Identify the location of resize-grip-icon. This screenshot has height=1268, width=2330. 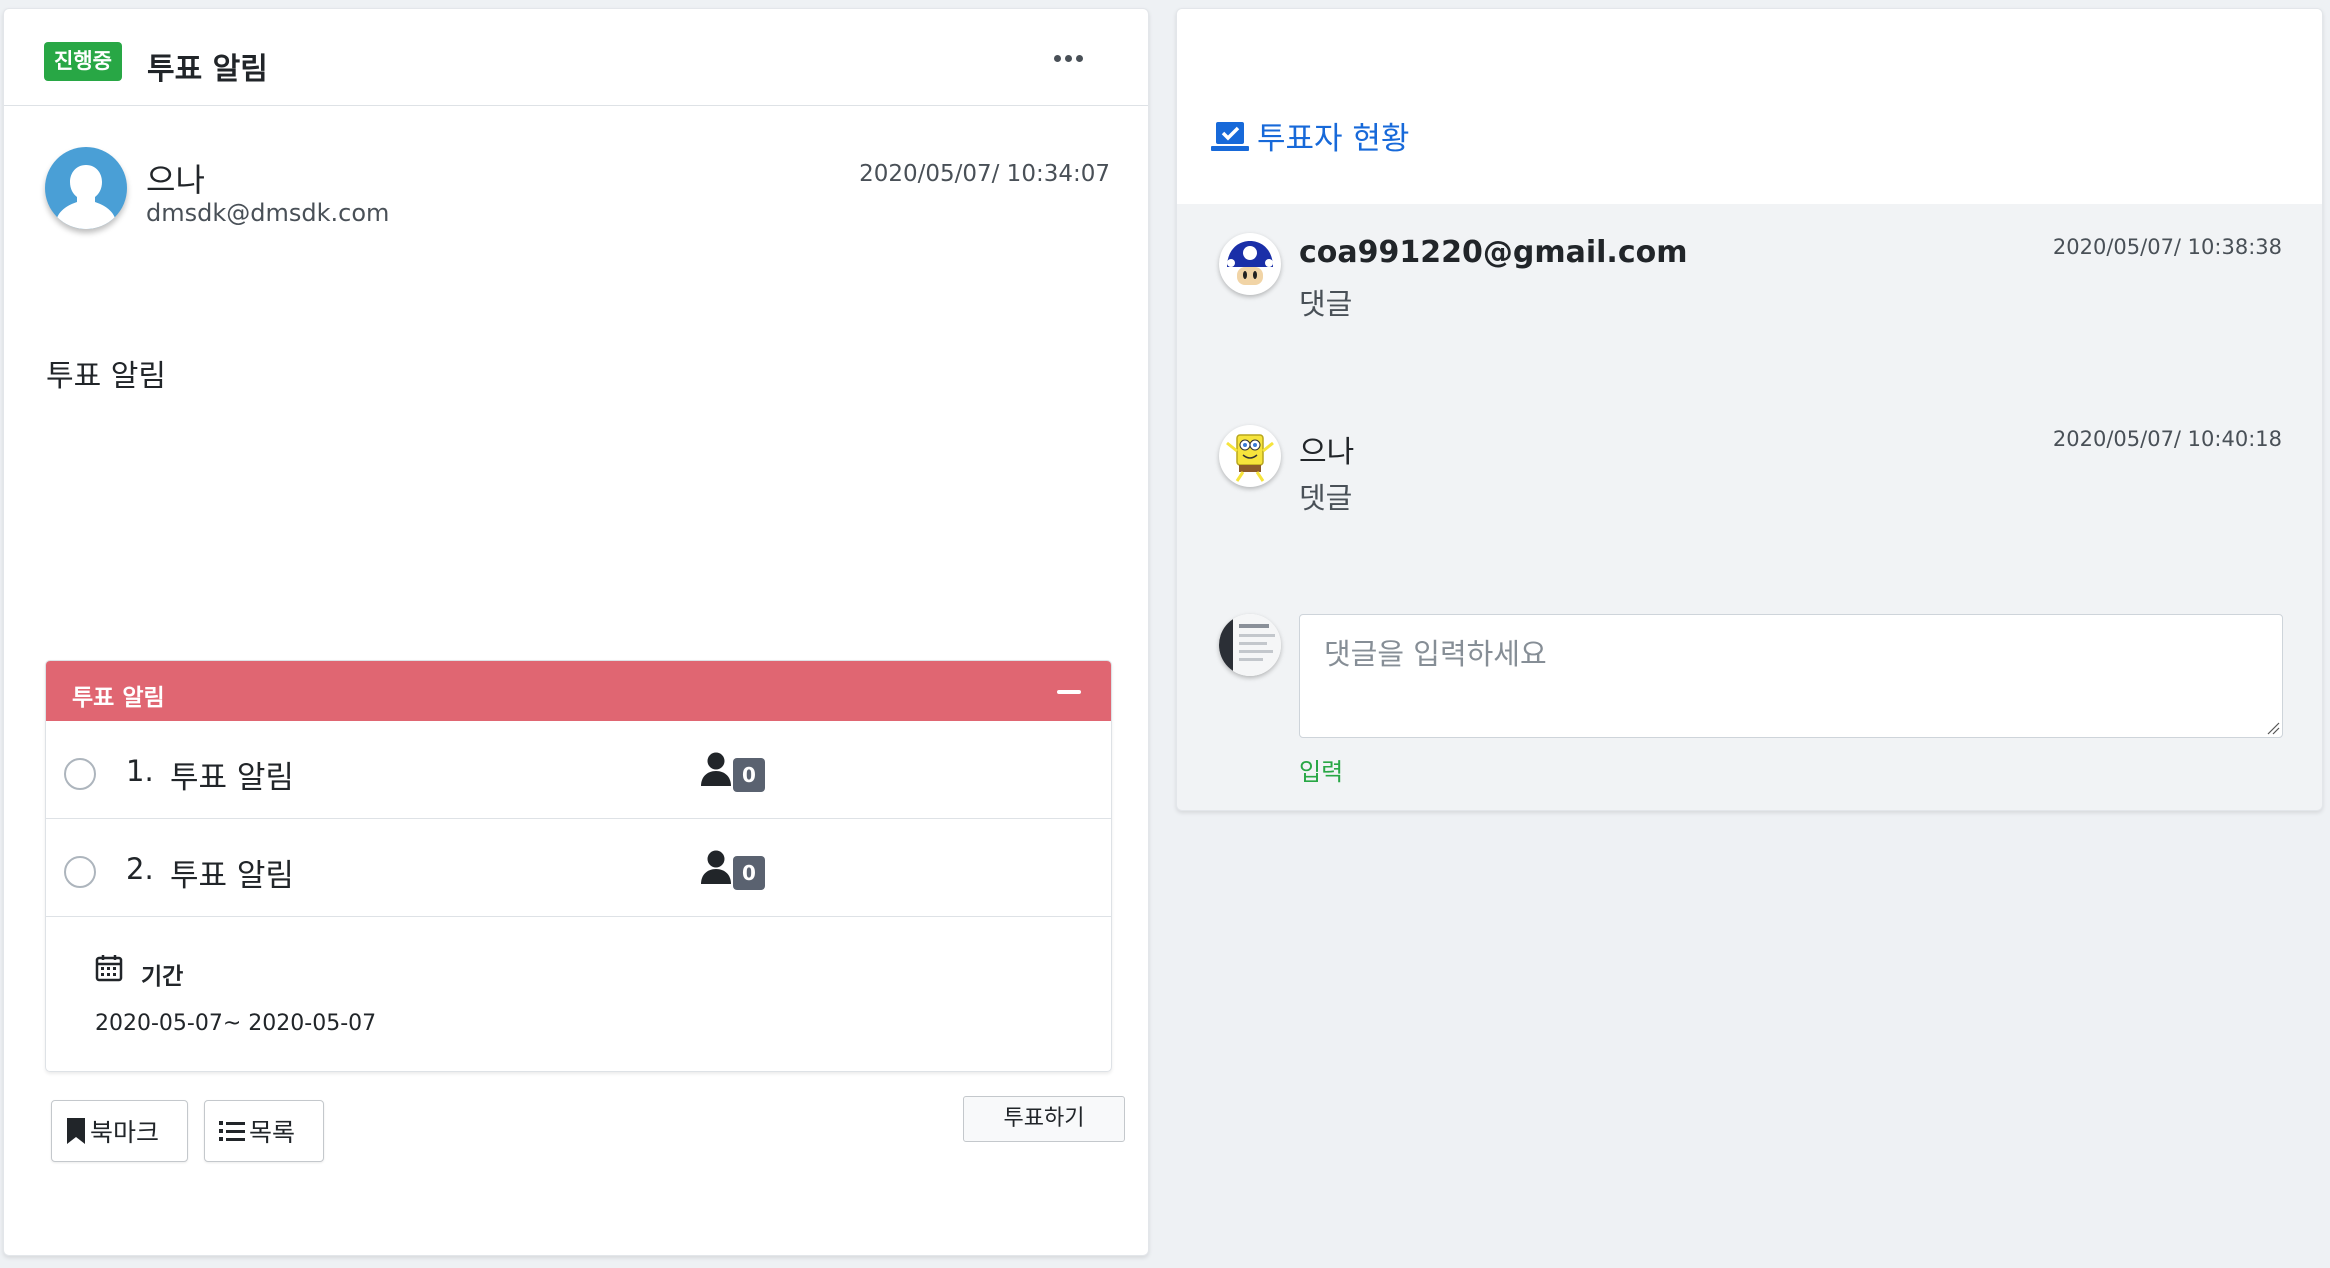
(2273, 728).